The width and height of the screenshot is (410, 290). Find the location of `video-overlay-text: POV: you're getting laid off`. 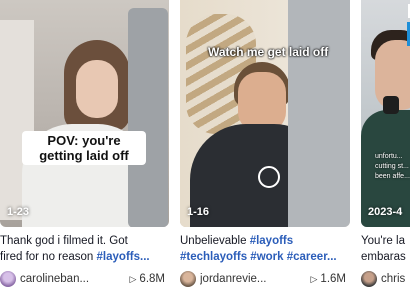

video-overlay-text: POV: you're getting laid off is located at coordinates (84, 148).